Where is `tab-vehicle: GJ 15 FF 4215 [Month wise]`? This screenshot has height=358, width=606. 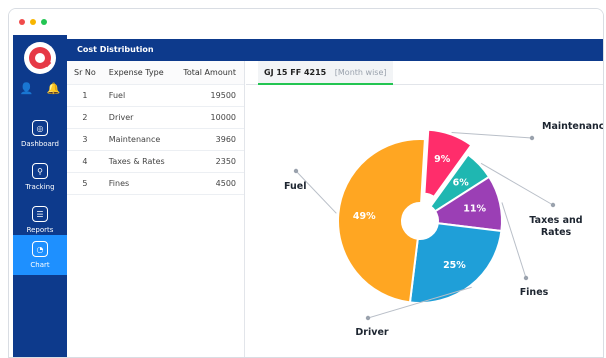
tab-vehicle: GJ 15 FF 4215 [Month wise] is located at coordinates (325, 73).